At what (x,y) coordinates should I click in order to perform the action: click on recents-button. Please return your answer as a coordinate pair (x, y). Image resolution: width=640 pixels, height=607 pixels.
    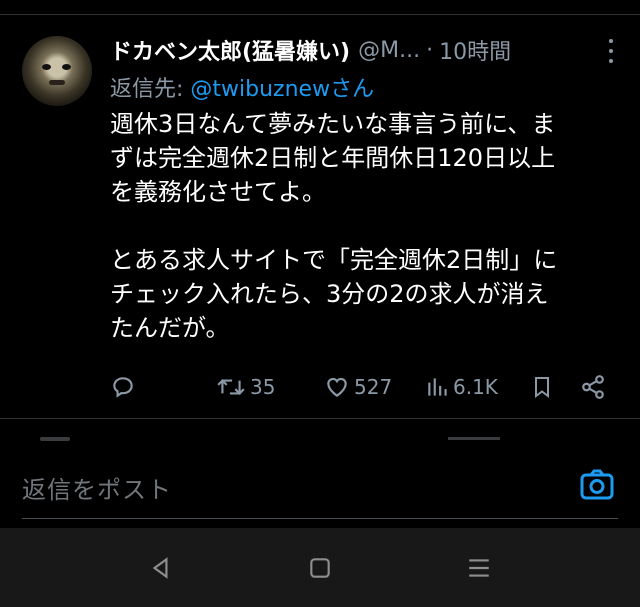
    Looking at the image, I should click on (479, 568).